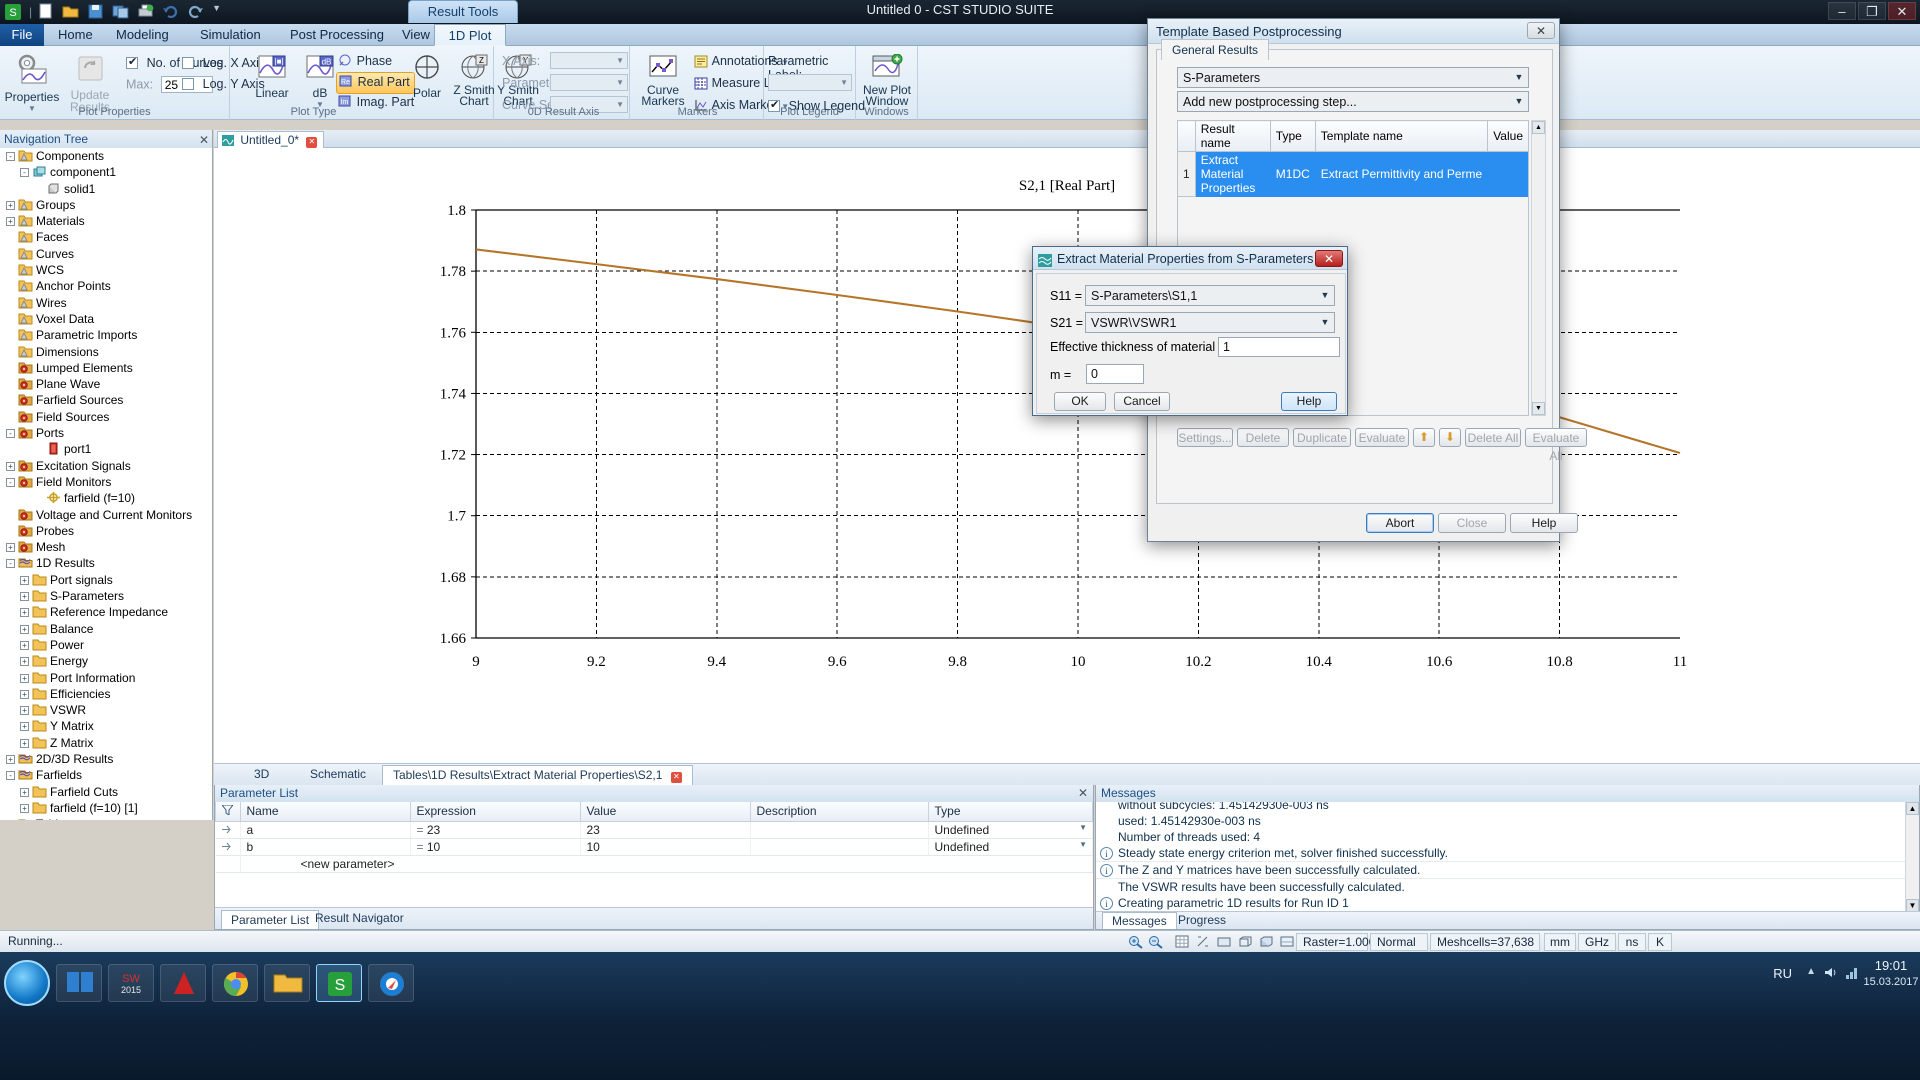  What do you see at coordinates (1335, 942) in the screenshot?
I see `raster-field: Raster=1.000` at bounding box center [1335, 942].